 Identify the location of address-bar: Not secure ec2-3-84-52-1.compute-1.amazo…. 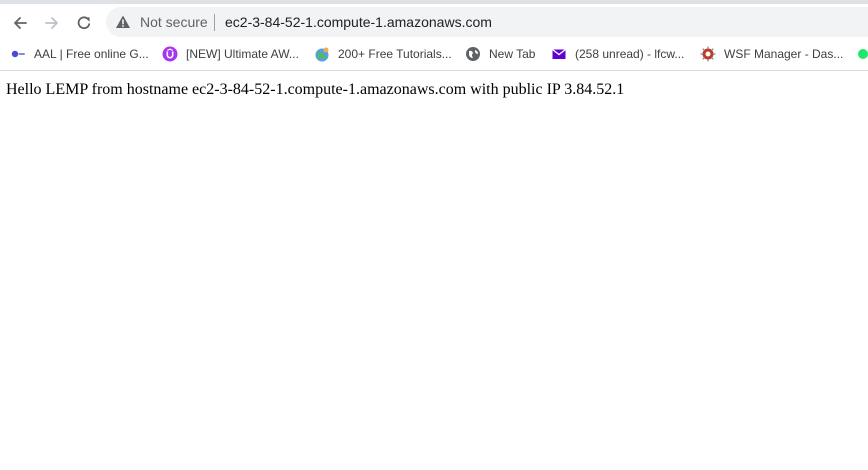
(487, 22).